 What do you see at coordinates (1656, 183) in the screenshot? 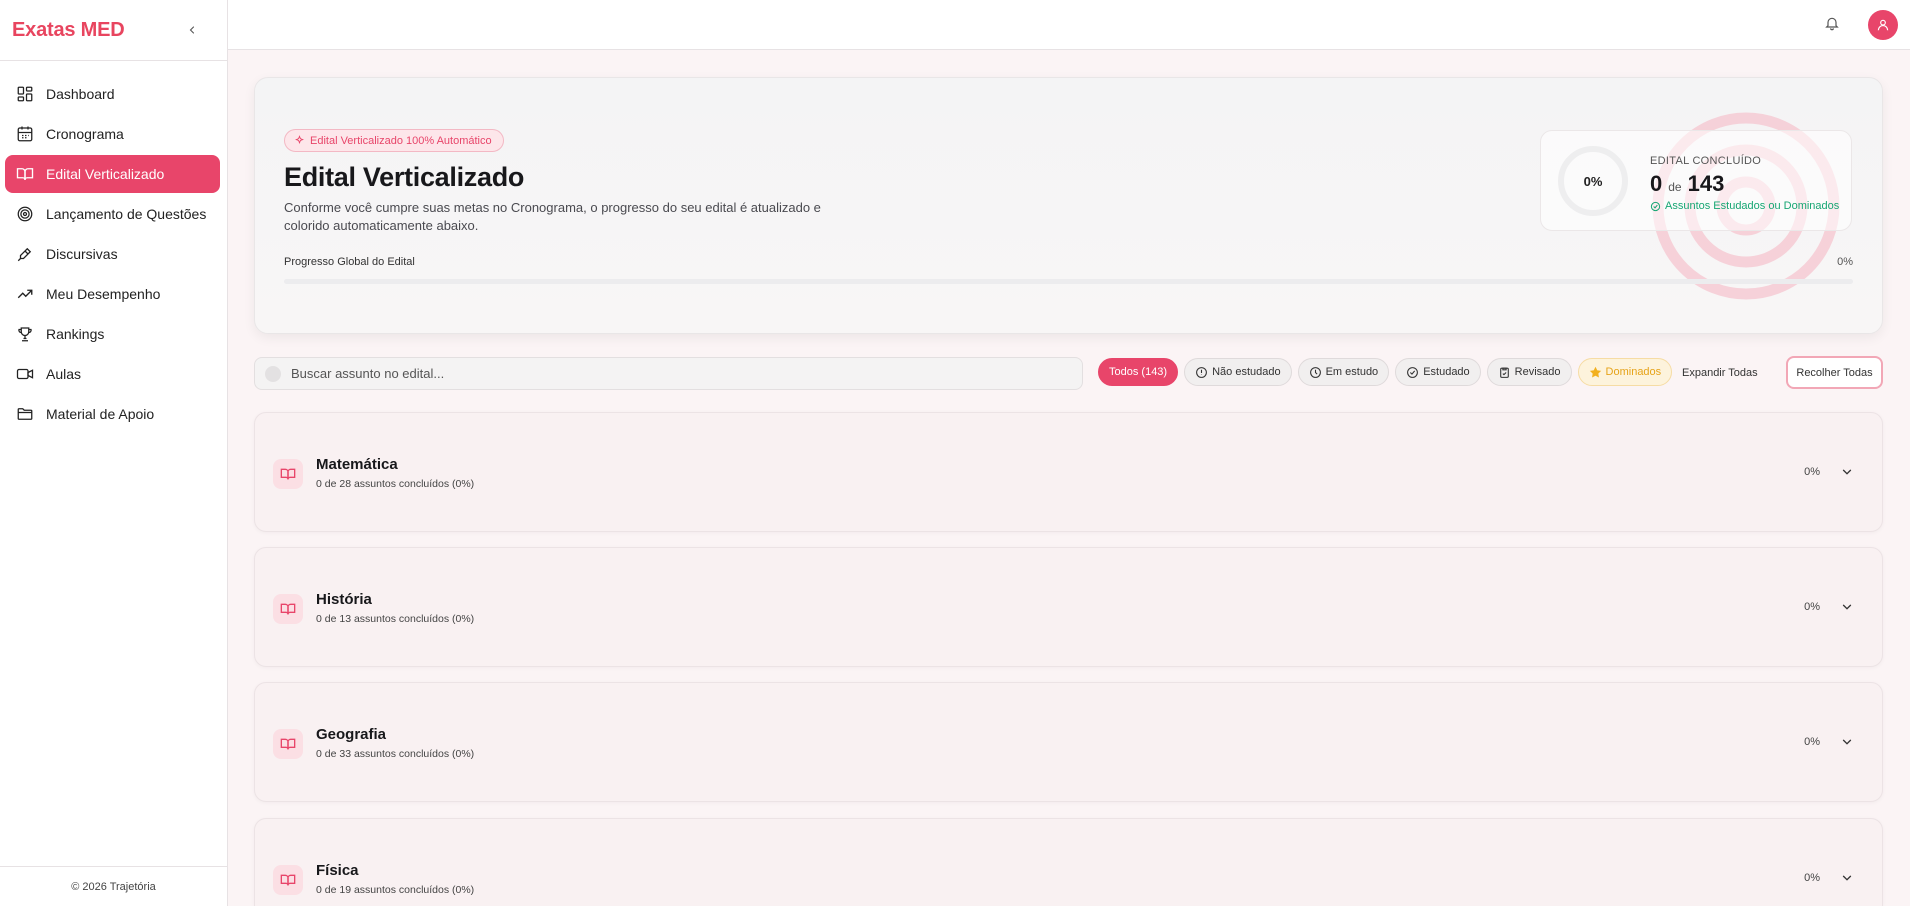
I see `stat-done: 0` at bounding box center [1656, 183].